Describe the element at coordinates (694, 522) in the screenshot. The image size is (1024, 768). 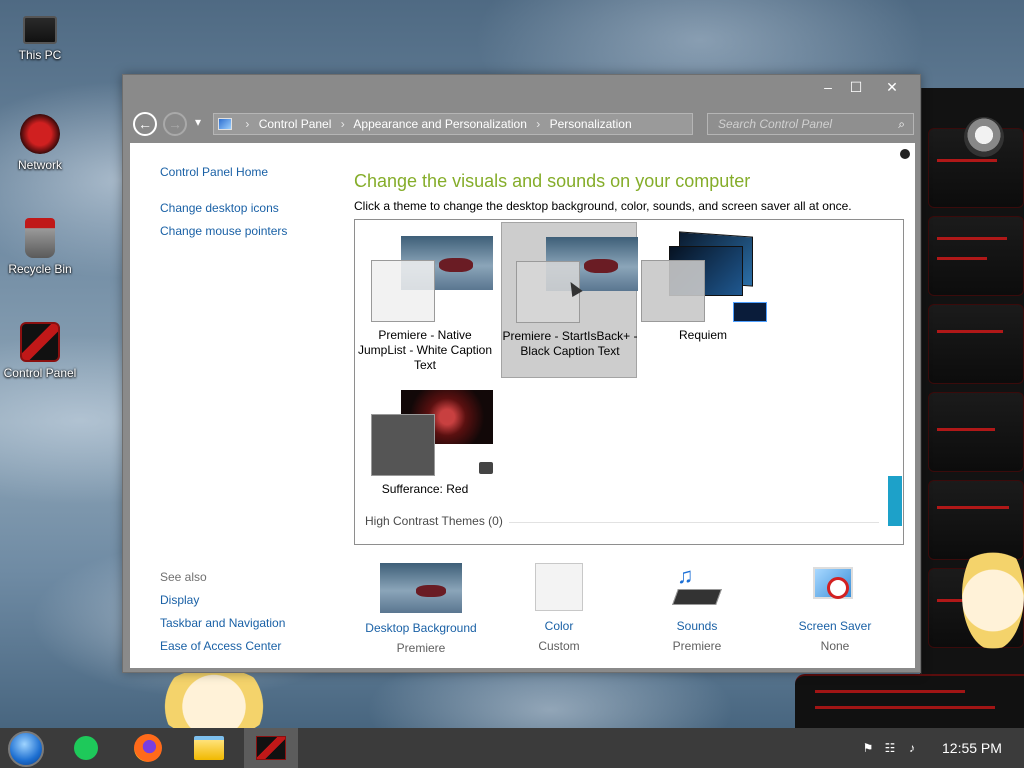
I see `group-divider` at that location.